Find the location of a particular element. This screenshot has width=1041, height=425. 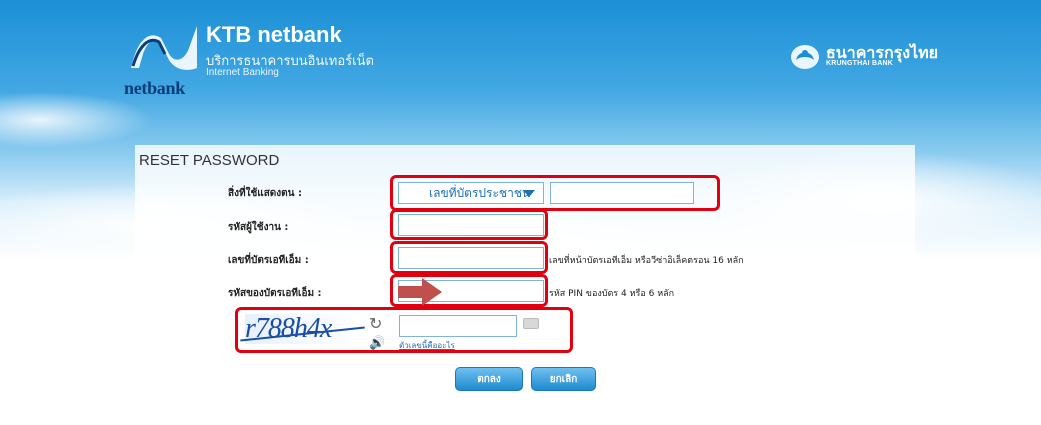

brand-title: KTB netbank is located at coordinates (274, 34).